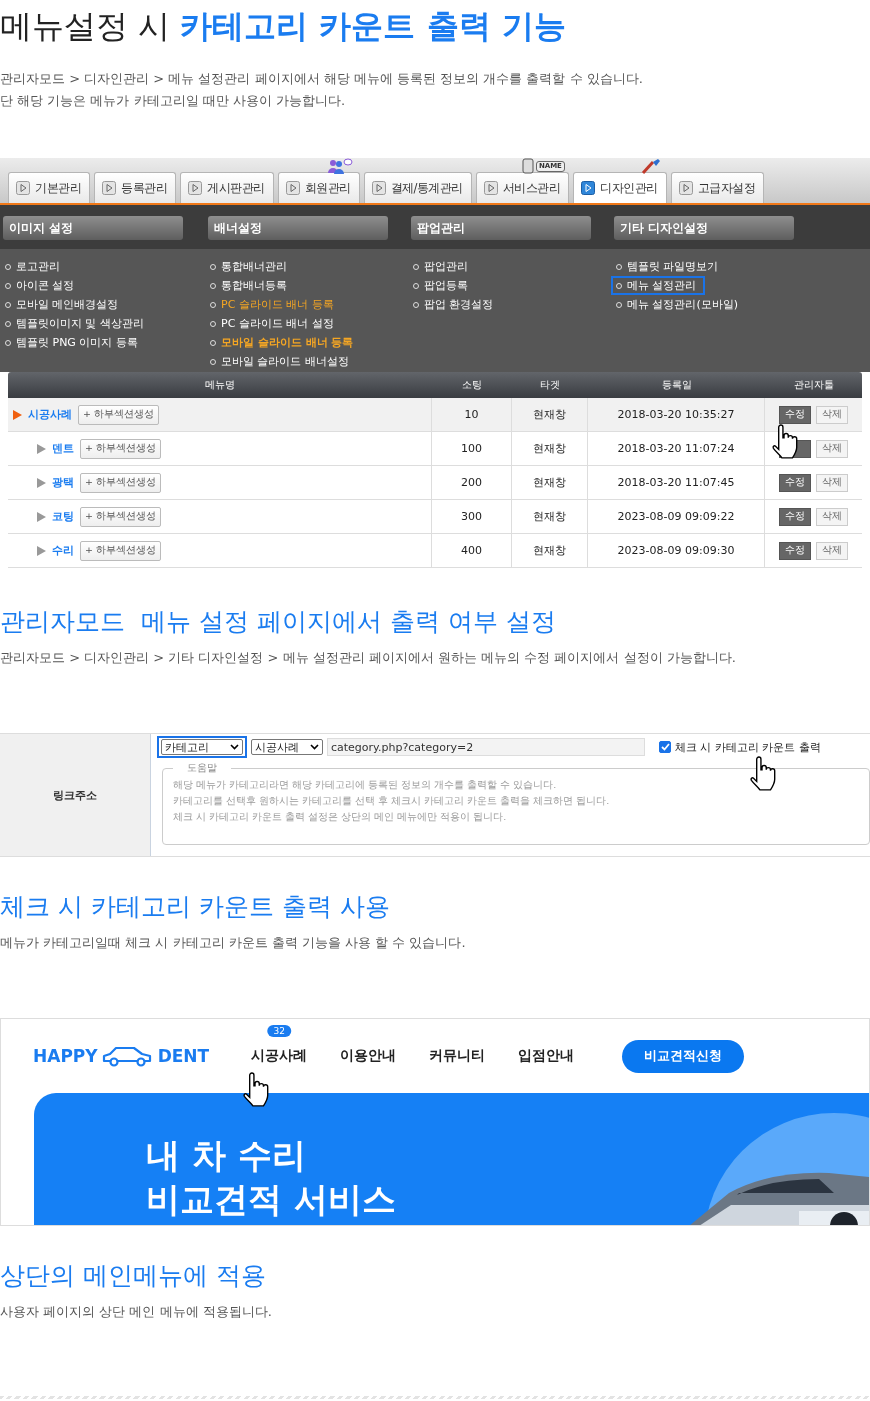 The height and width of the screenshot is (1401, 870). I want to click on count-checkbox, so click(665, 747).